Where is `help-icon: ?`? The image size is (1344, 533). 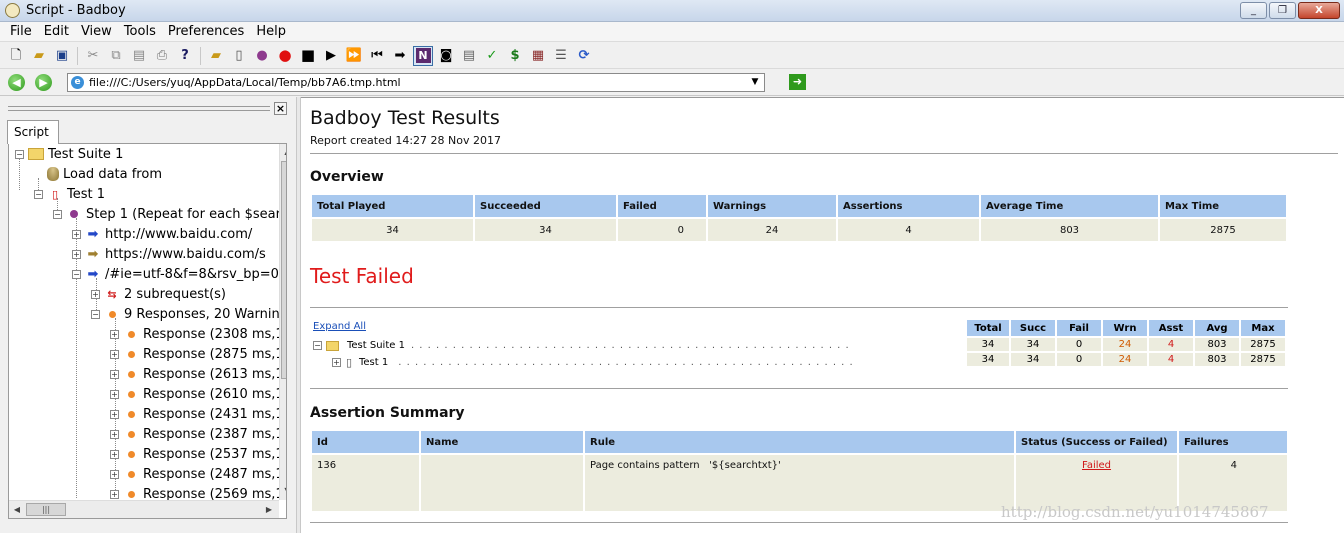
help-icon: ? is located at coordinates (185, 56).